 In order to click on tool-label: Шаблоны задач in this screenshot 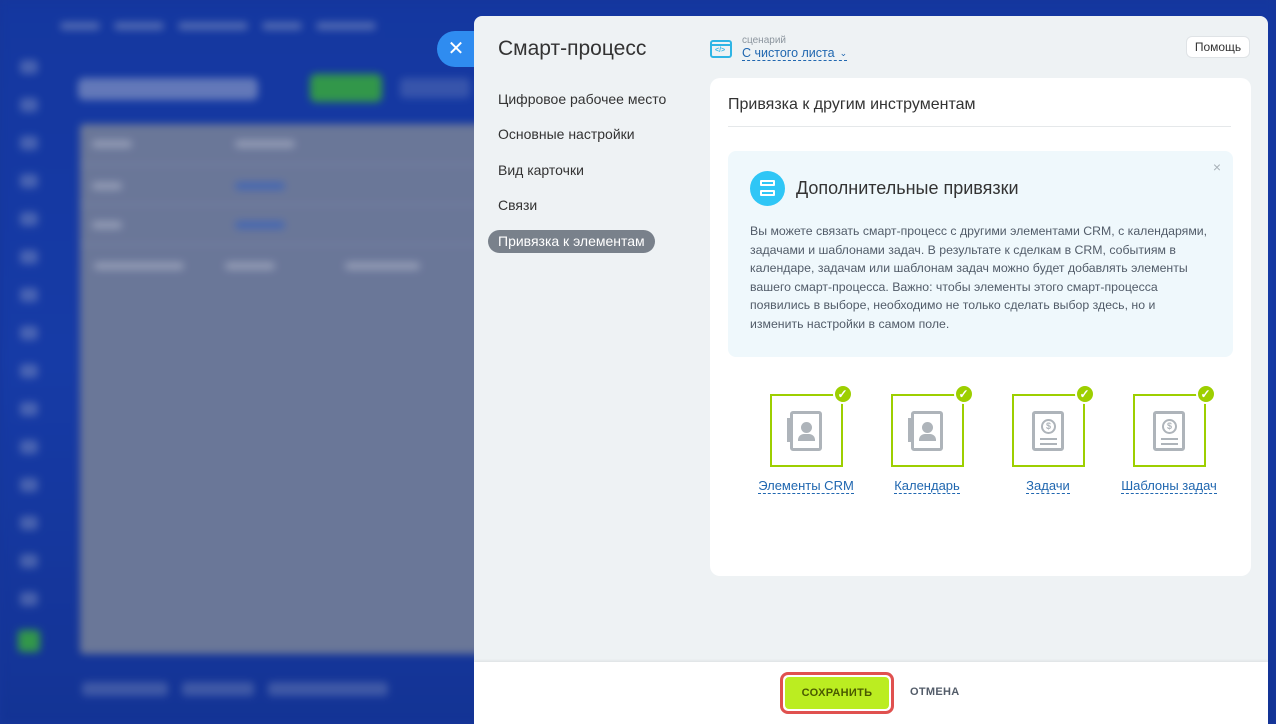, I will do `click(1169, 486)`.